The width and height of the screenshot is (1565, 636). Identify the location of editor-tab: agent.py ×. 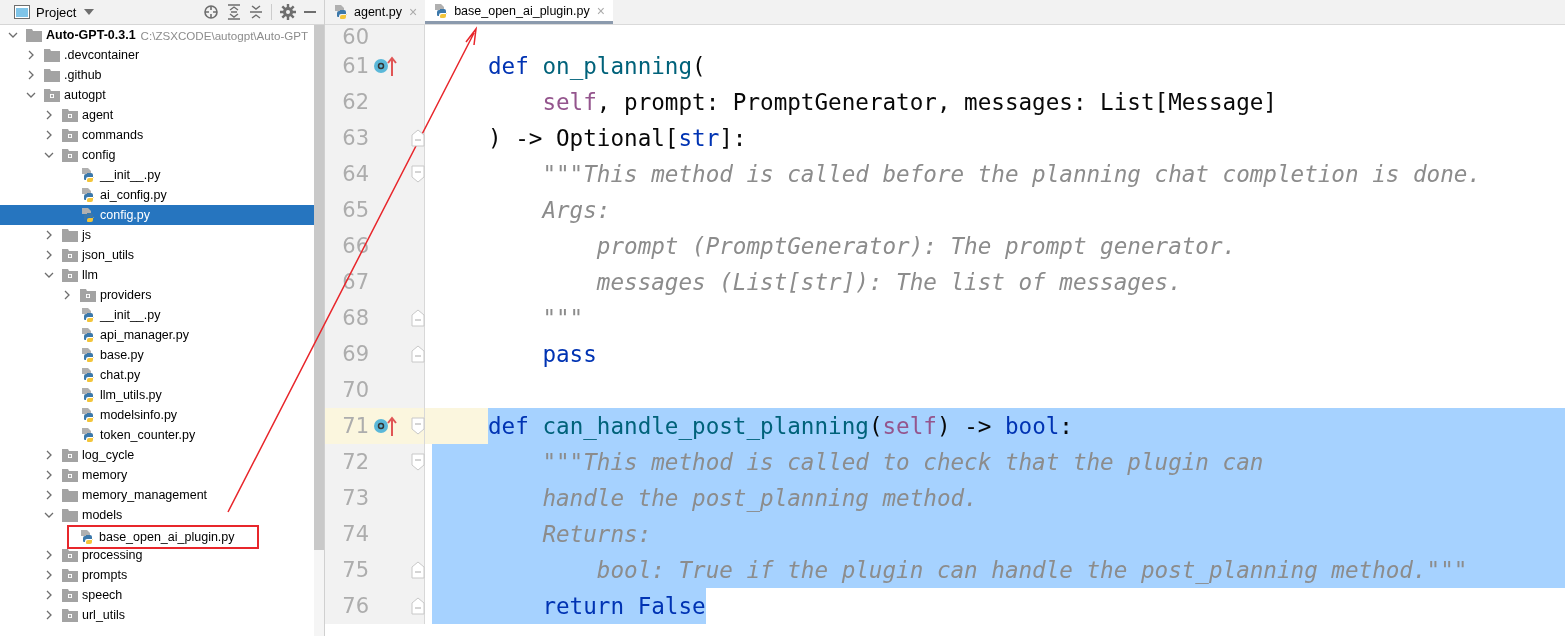
(375, 12).